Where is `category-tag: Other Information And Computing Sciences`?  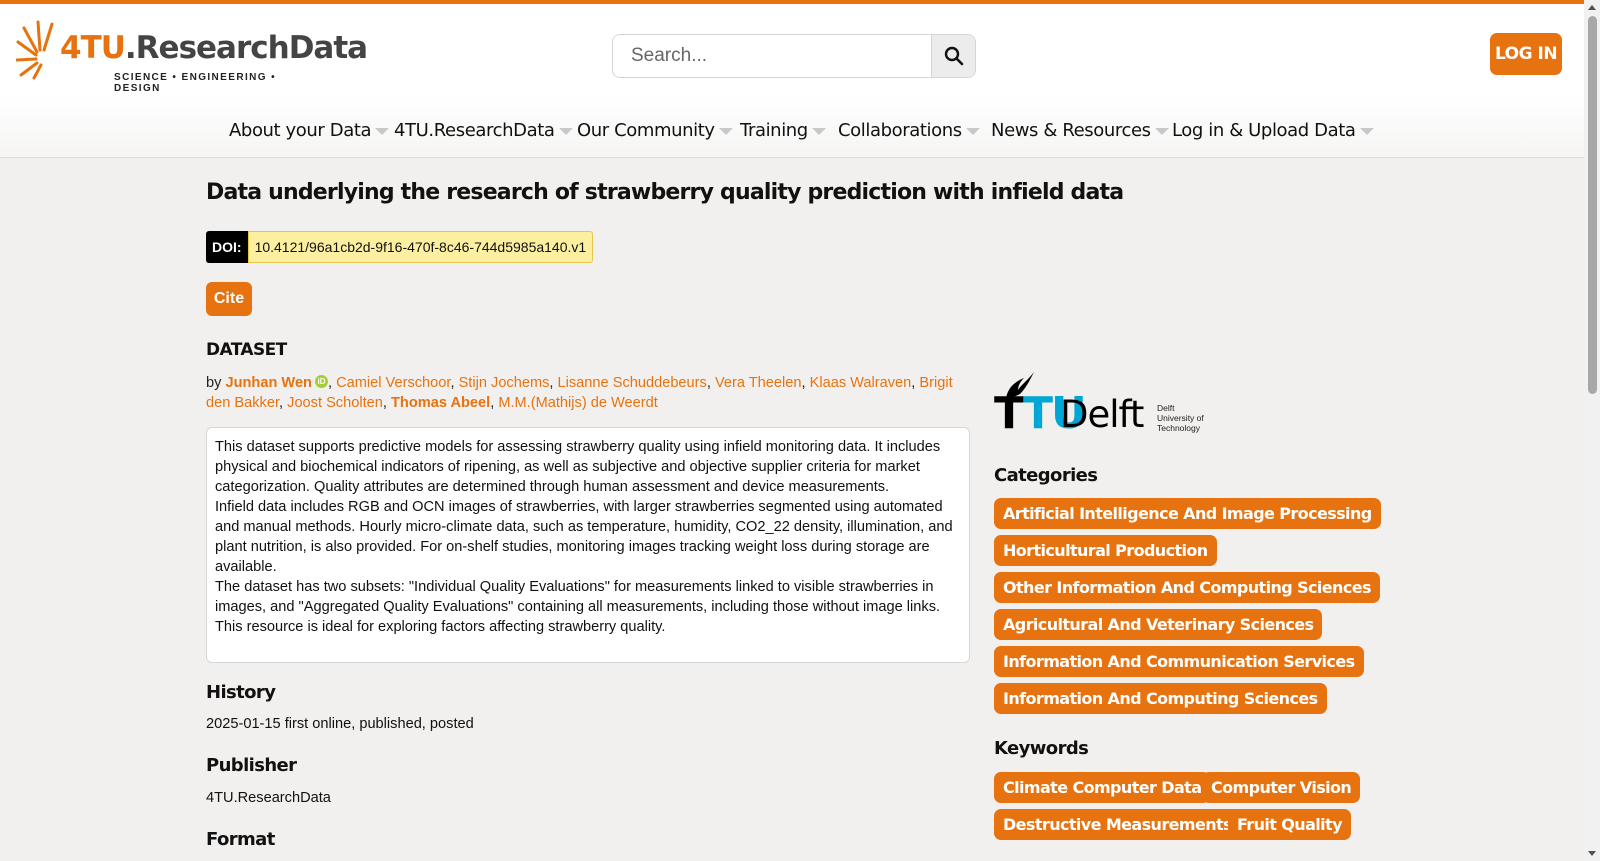
category-tag: Other Information And Computing Sciences is located at coordinates (1187, 587).